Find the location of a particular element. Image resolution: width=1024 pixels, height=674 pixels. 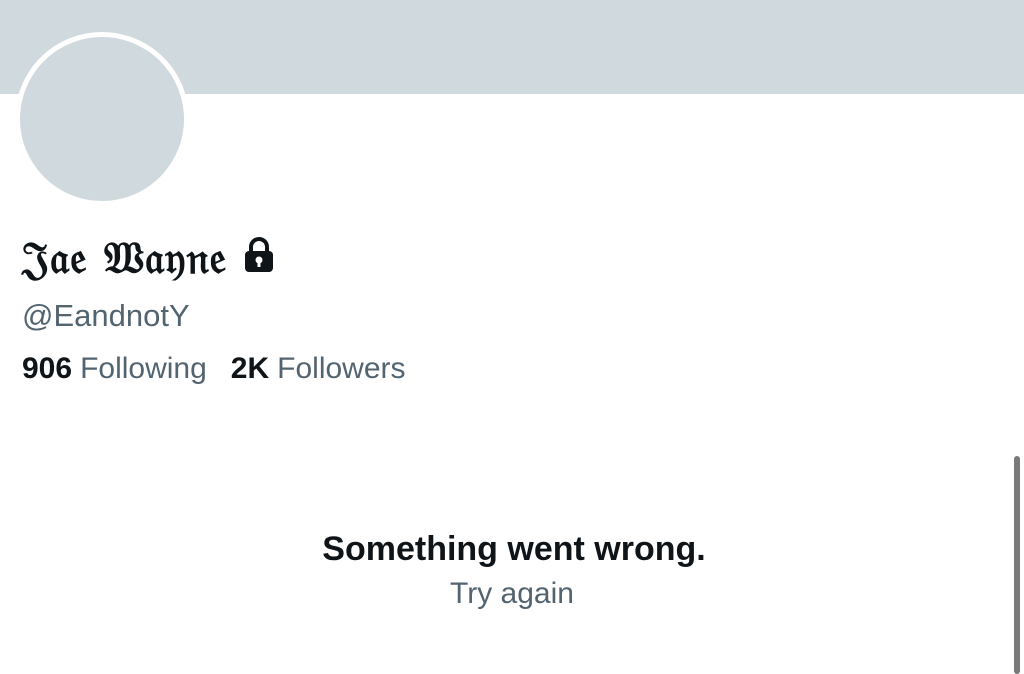

lock-icon is located at coordinates (259, 255).